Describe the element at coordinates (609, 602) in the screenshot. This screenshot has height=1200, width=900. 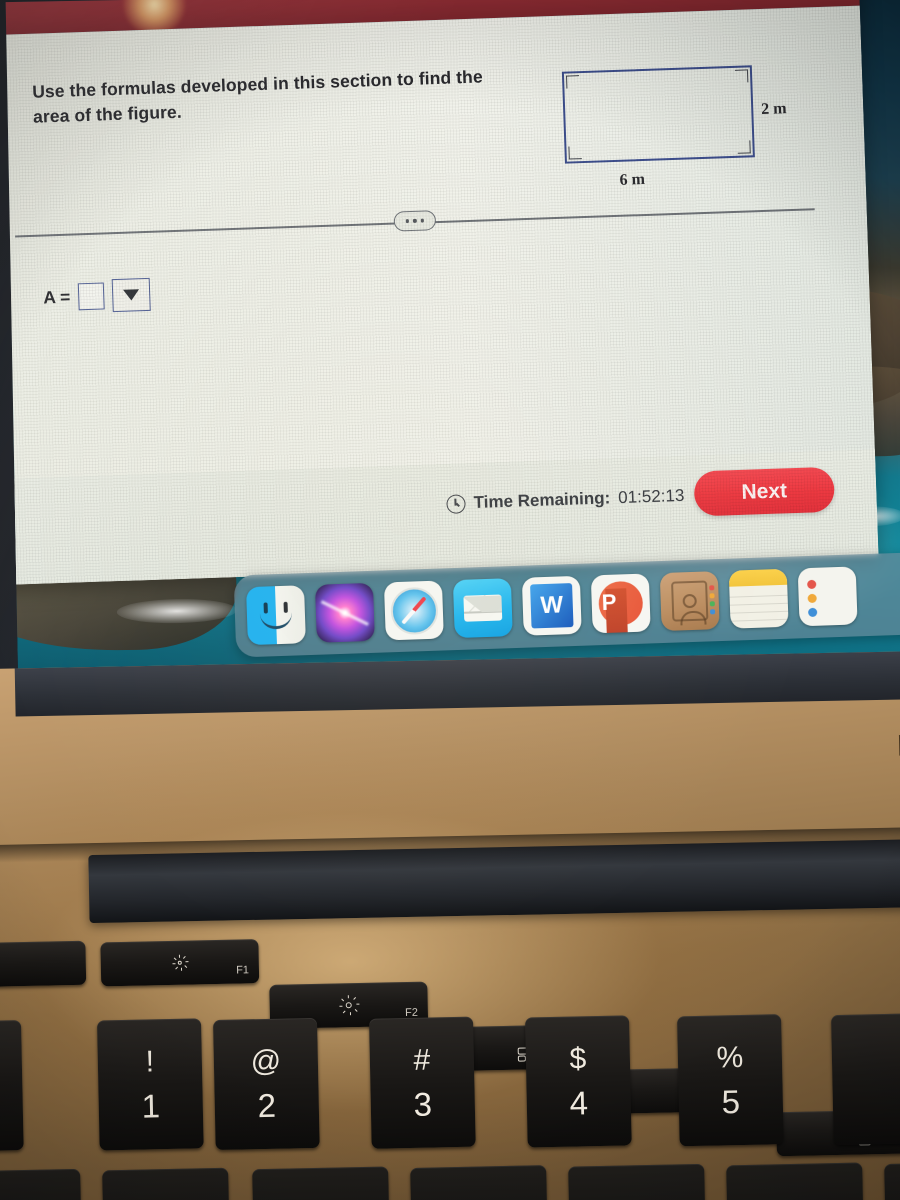
I see `powerpoint-letter: P` at that location.